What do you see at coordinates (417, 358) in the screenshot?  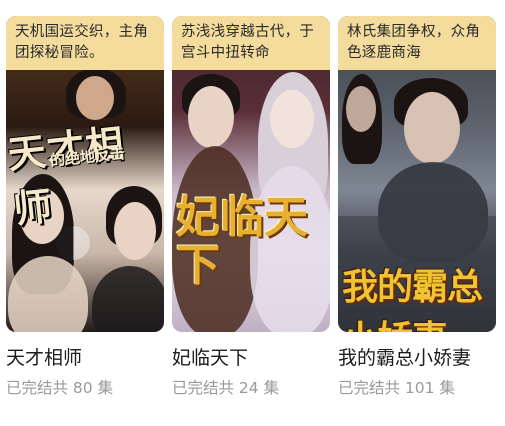 I see `drama-name: 我的霸总小娇妻` at bounding box center [417, 358].